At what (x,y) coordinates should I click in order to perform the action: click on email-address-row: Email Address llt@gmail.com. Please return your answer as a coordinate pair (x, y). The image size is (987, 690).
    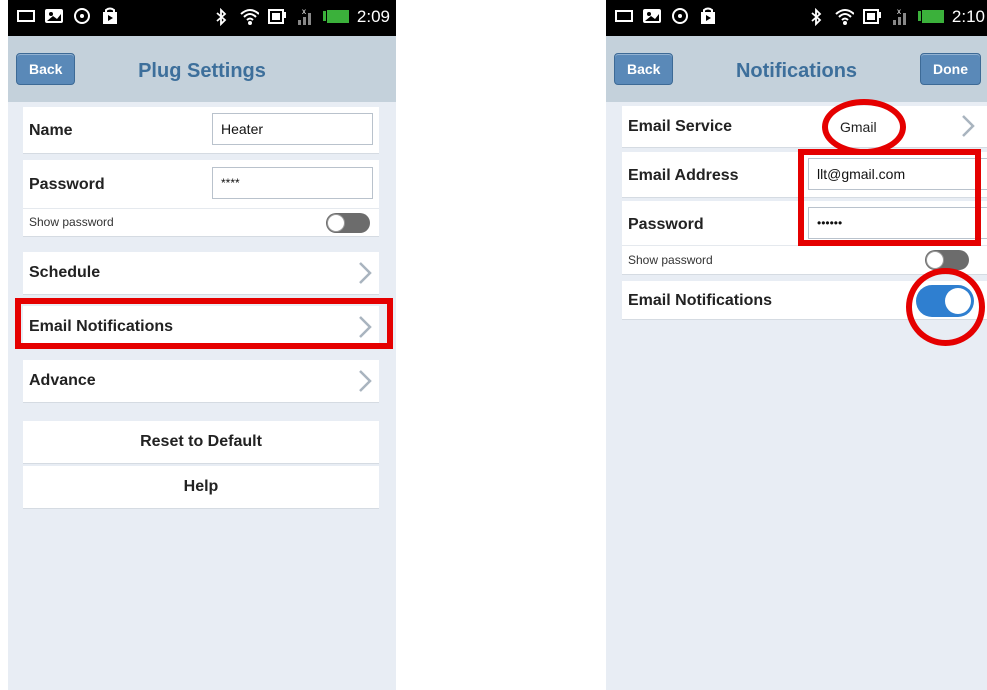
    Looking at the image, I should click on (804, 175).